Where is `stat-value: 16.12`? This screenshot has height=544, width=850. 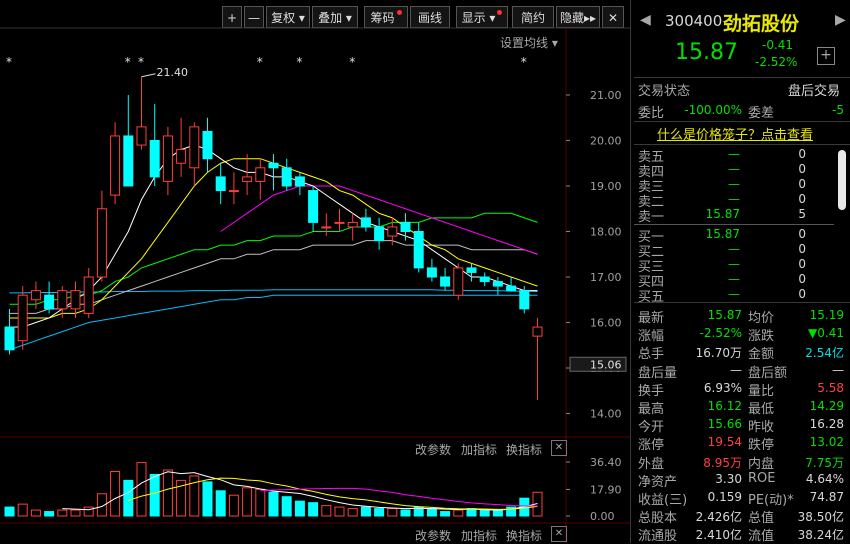
stat-value: 16.12 is located at coordinates (724, 406).